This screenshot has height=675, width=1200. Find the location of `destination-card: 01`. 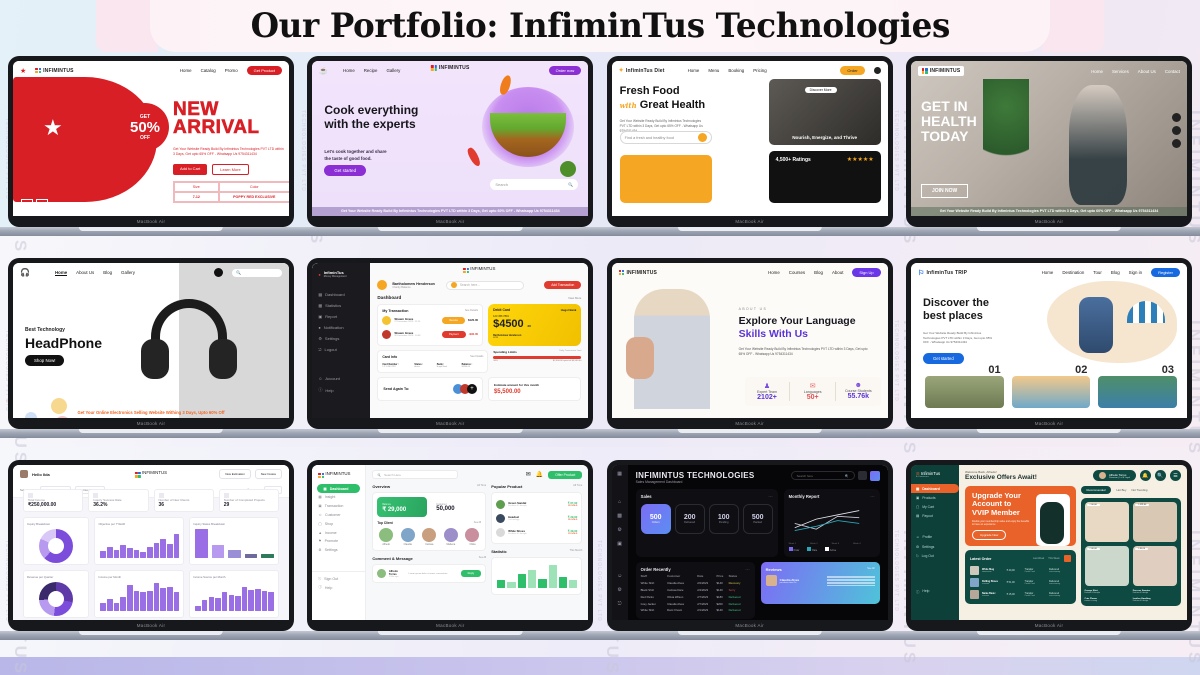

destination-card: 01 is located at coordinates (964, 386).